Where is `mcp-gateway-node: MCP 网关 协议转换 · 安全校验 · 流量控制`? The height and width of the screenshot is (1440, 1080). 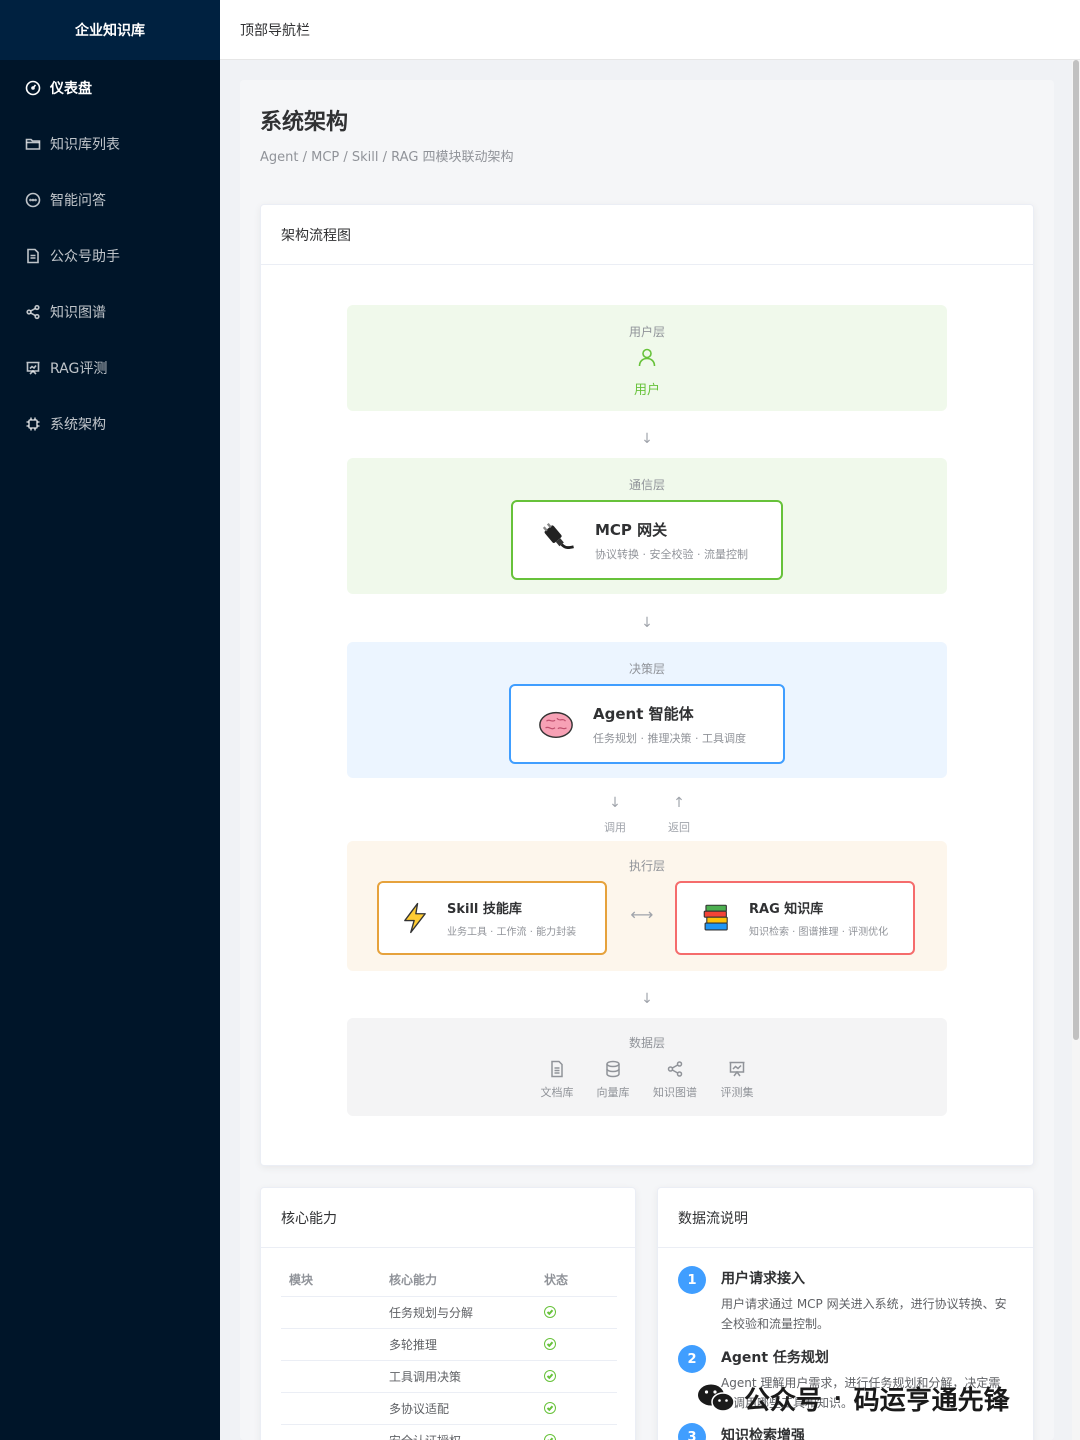
mcp-gateway-node: MCP 网关 协议转换 · 安全校验 · 流量控制 is located at coordinates (647, 540).